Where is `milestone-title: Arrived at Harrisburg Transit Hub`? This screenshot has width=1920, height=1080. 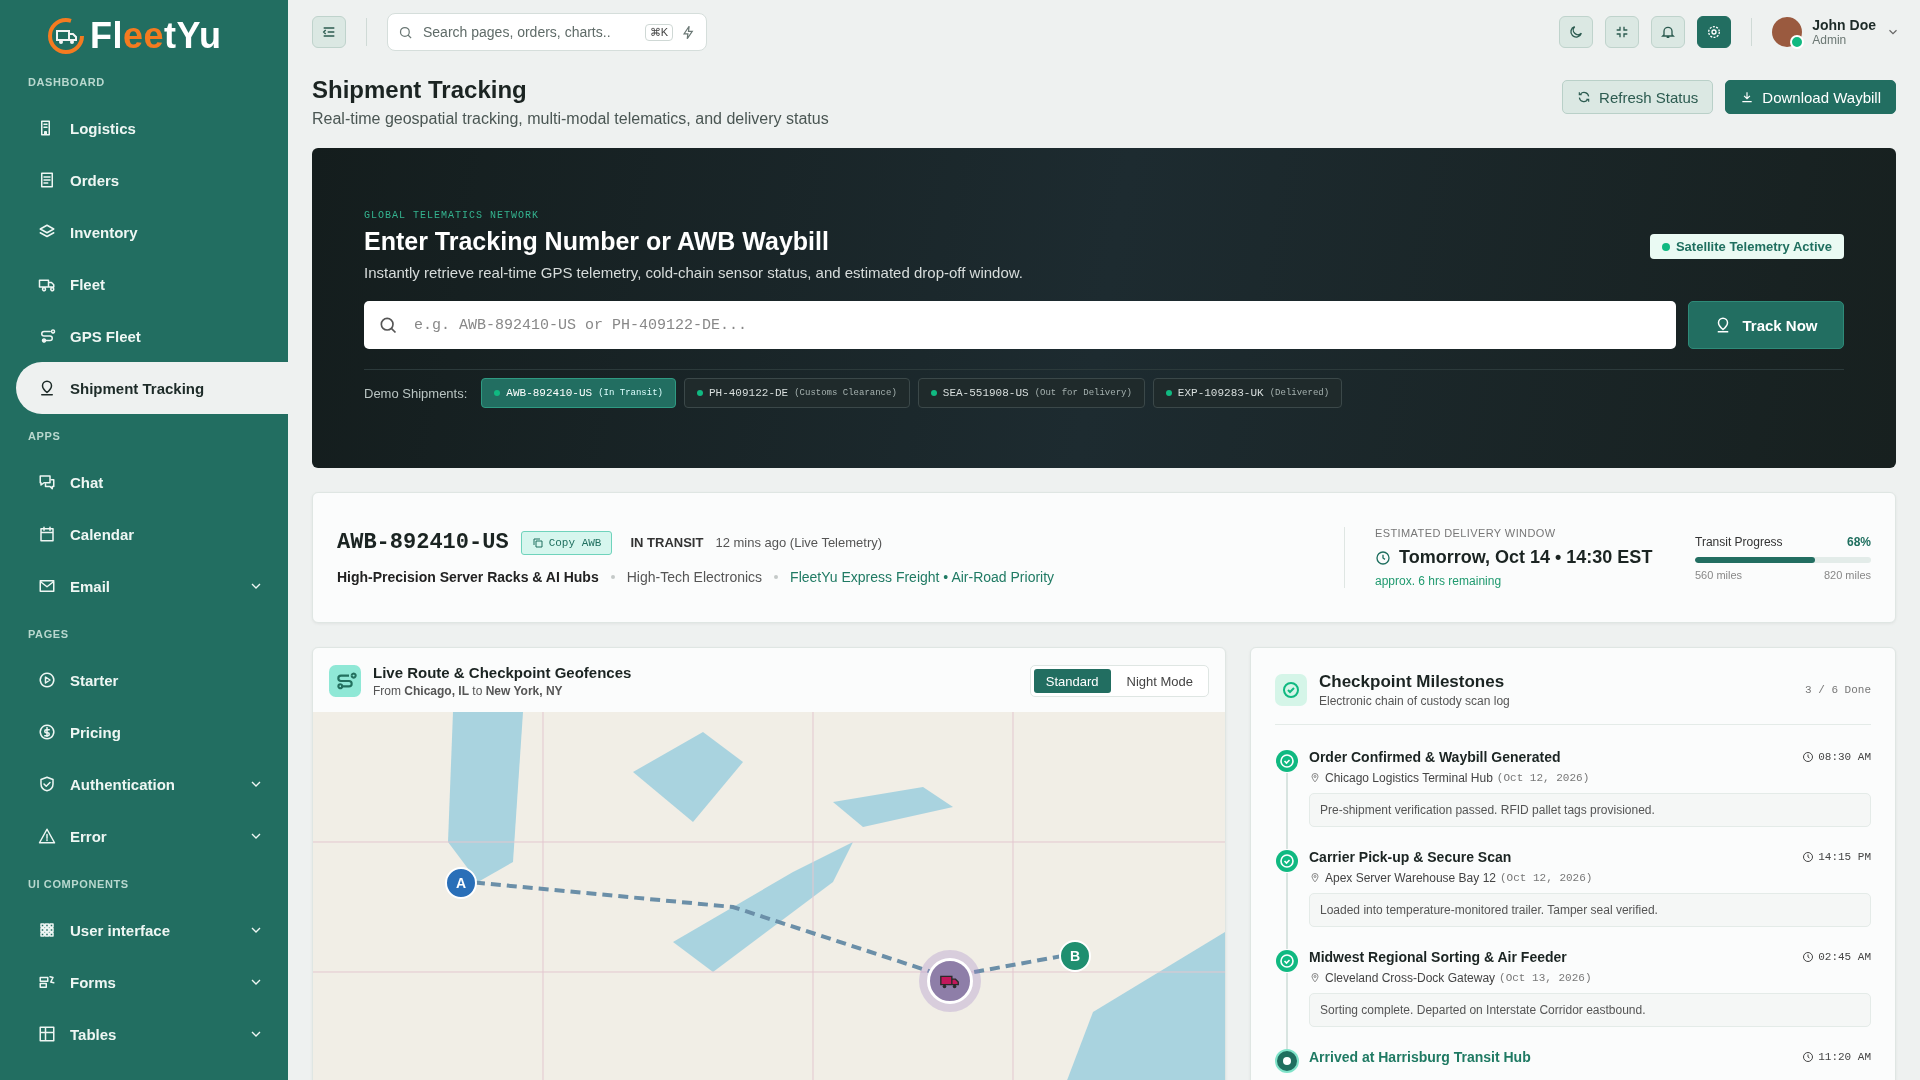 milestone-title: Arrived at Harrisburg Transit Hub is located at coordinates (1420, 1057).